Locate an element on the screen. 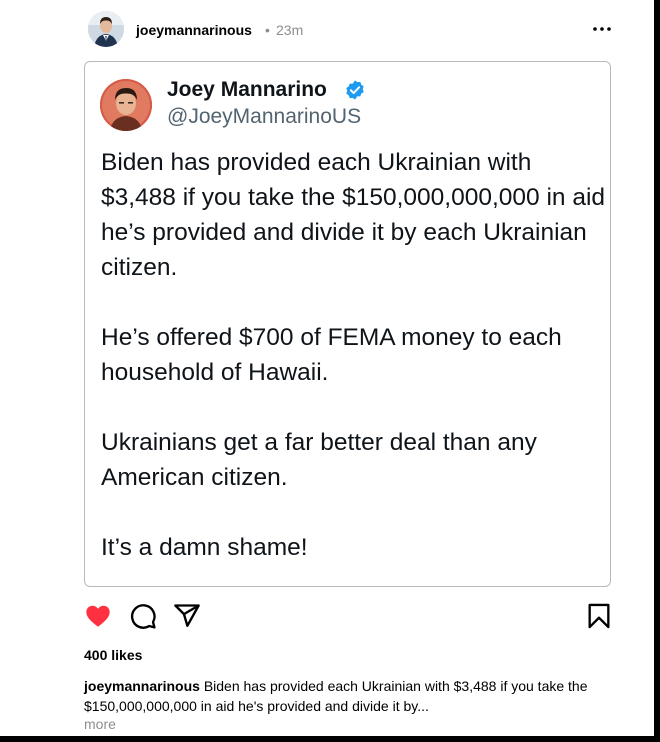 Image resolution: width=660 pixels, height=742 pixels. comment-icon is located at coordinates (143, 616).